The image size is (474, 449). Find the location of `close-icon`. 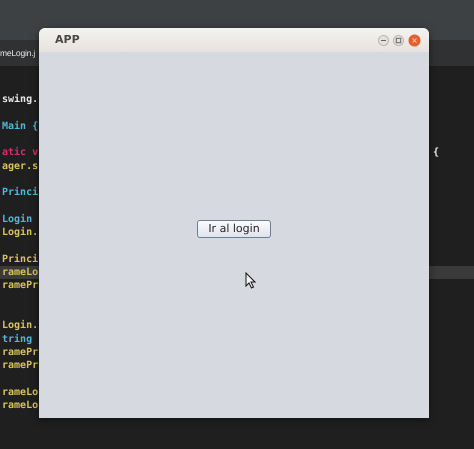

close-icon is located at coordinates (414, 40).